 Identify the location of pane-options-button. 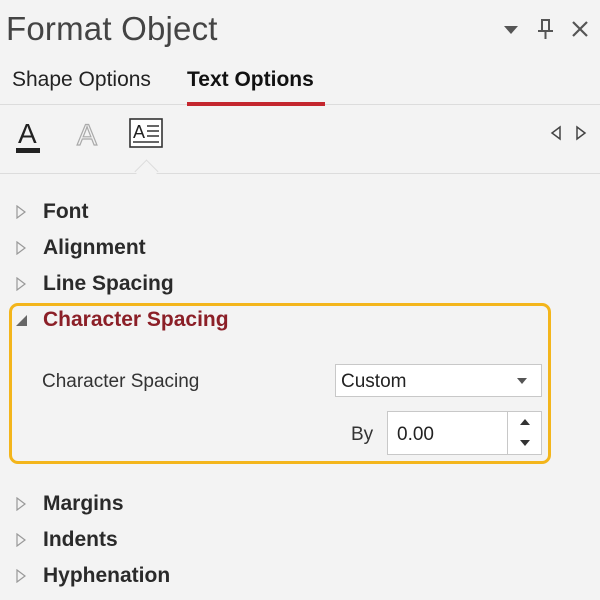
(511, 29).